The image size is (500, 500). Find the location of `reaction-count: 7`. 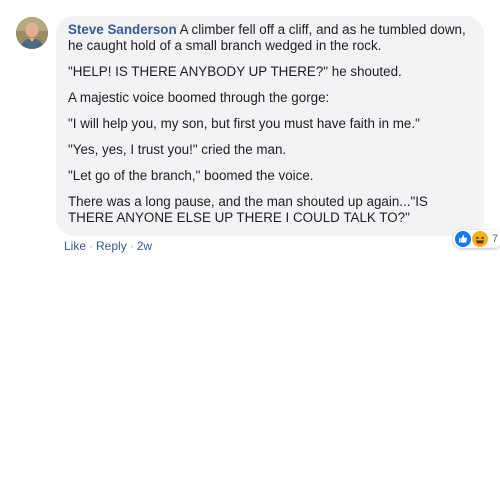

reaction-count: 7 is located at coordinates (495, 239).